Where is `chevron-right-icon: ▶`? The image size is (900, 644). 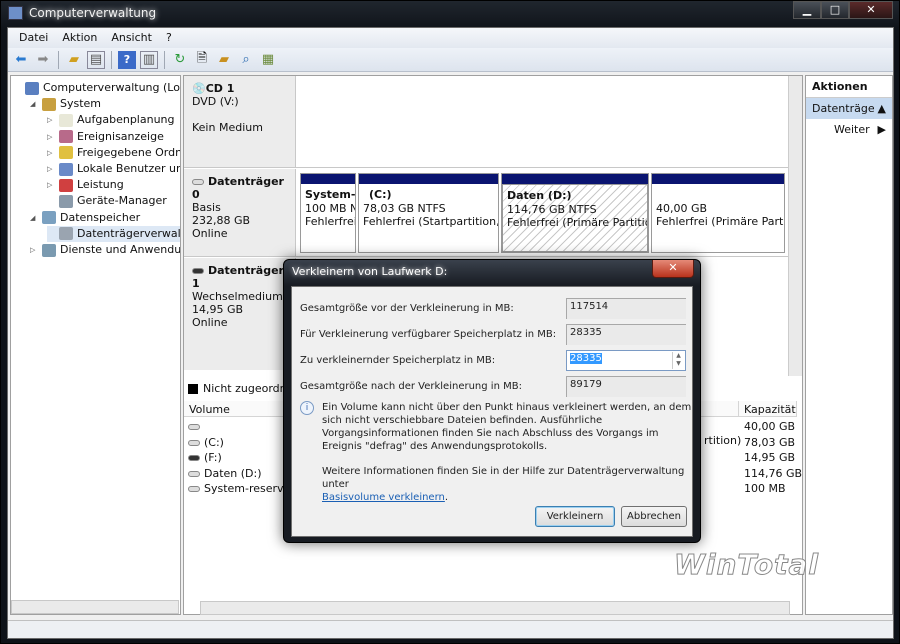 chevron-right-icon: ▶ is located at coordinates (881, 129).